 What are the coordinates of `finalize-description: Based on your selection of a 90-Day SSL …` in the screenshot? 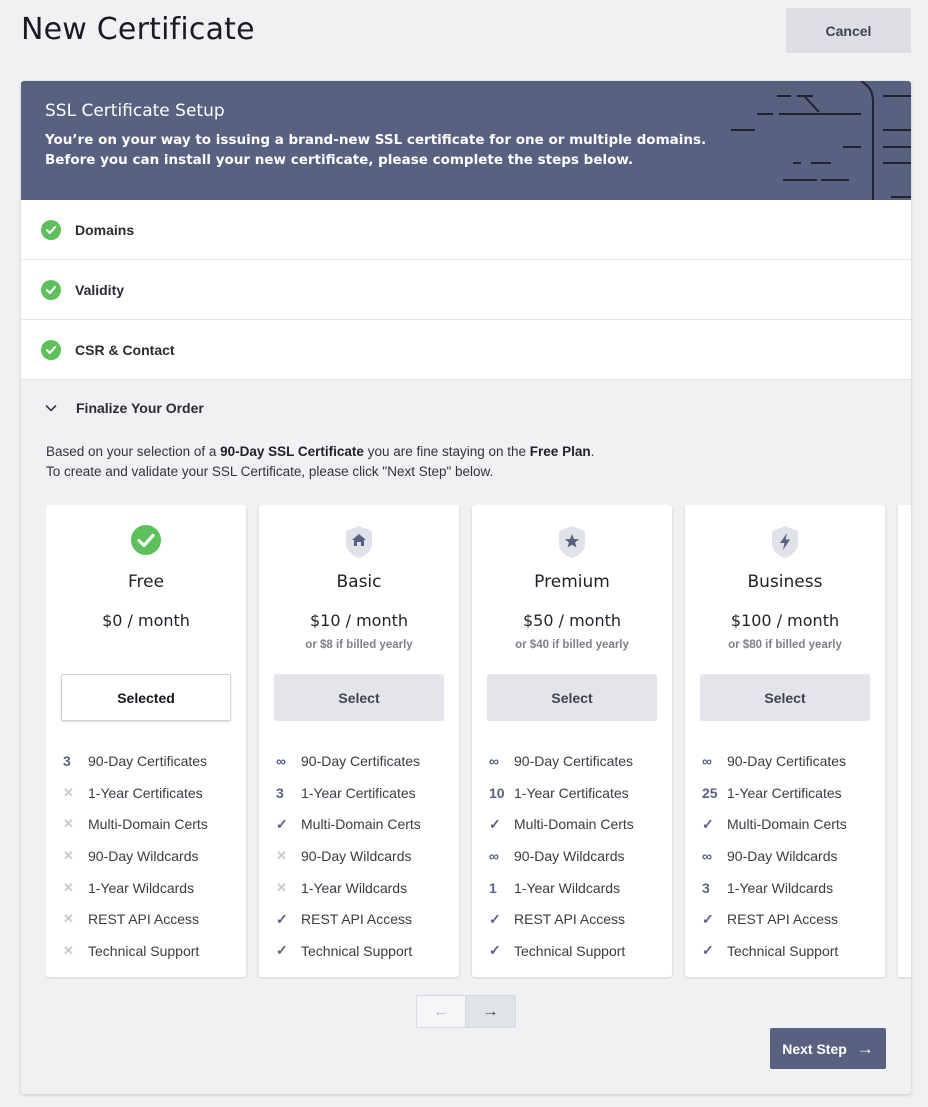 It's located at (466, 459).